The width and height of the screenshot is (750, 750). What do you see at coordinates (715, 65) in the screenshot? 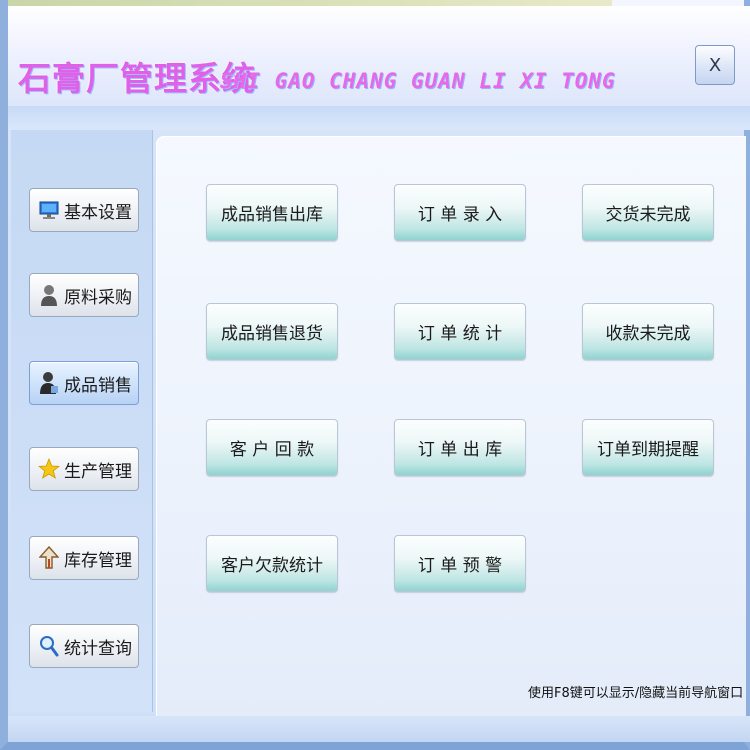
I see `close-button: X` at bounding box center [715, 65].